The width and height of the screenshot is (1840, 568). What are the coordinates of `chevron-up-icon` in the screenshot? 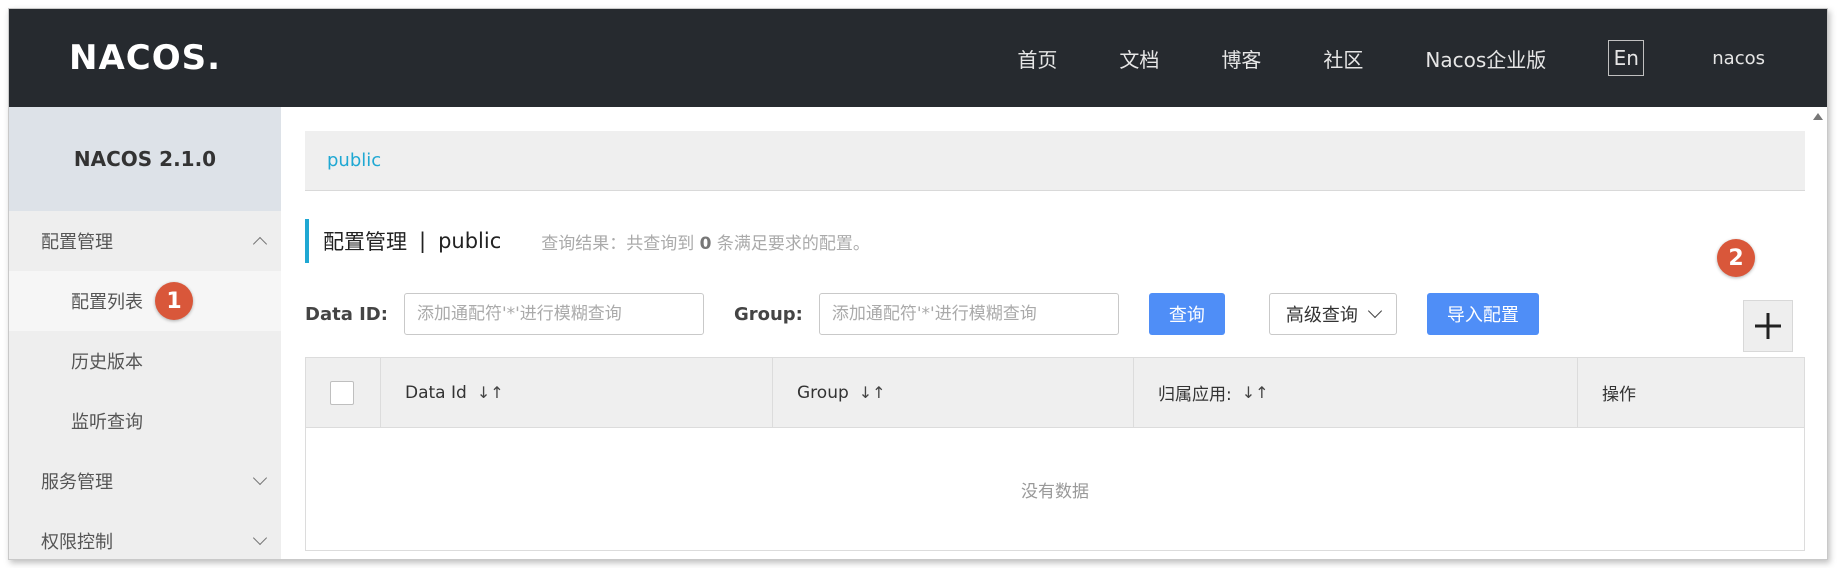 It's located at (260, 244).